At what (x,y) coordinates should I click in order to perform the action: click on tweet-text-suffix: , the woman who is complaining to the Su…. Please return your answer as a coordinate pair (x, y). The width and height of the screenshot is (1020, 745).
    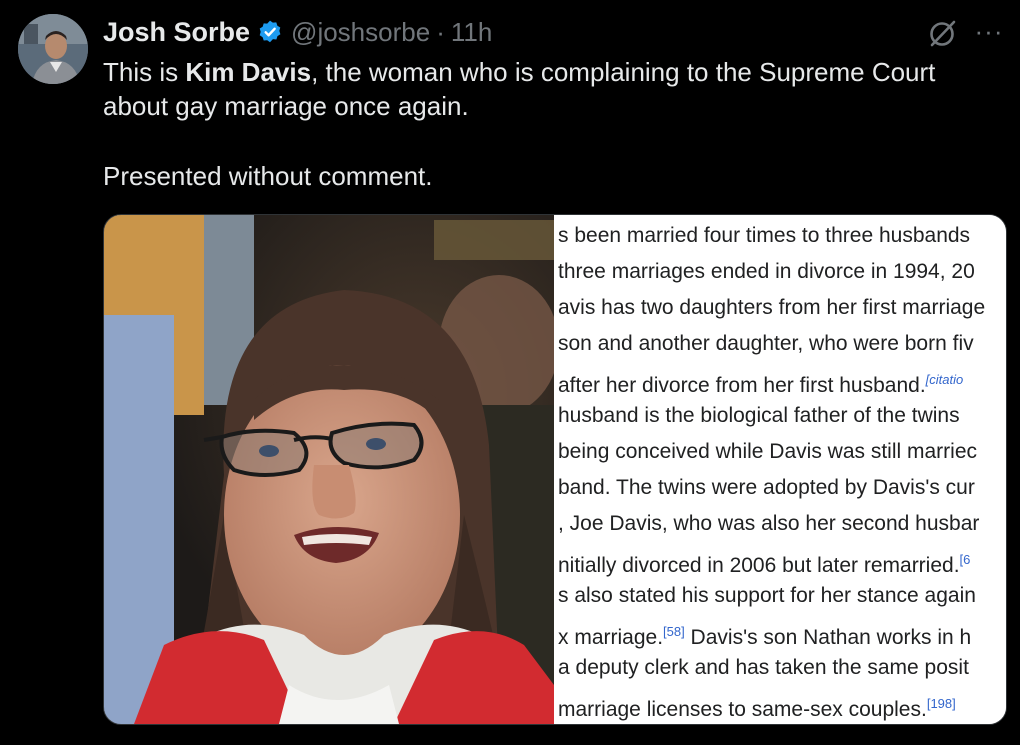
    Looking at the image, I should click on (623, 72).